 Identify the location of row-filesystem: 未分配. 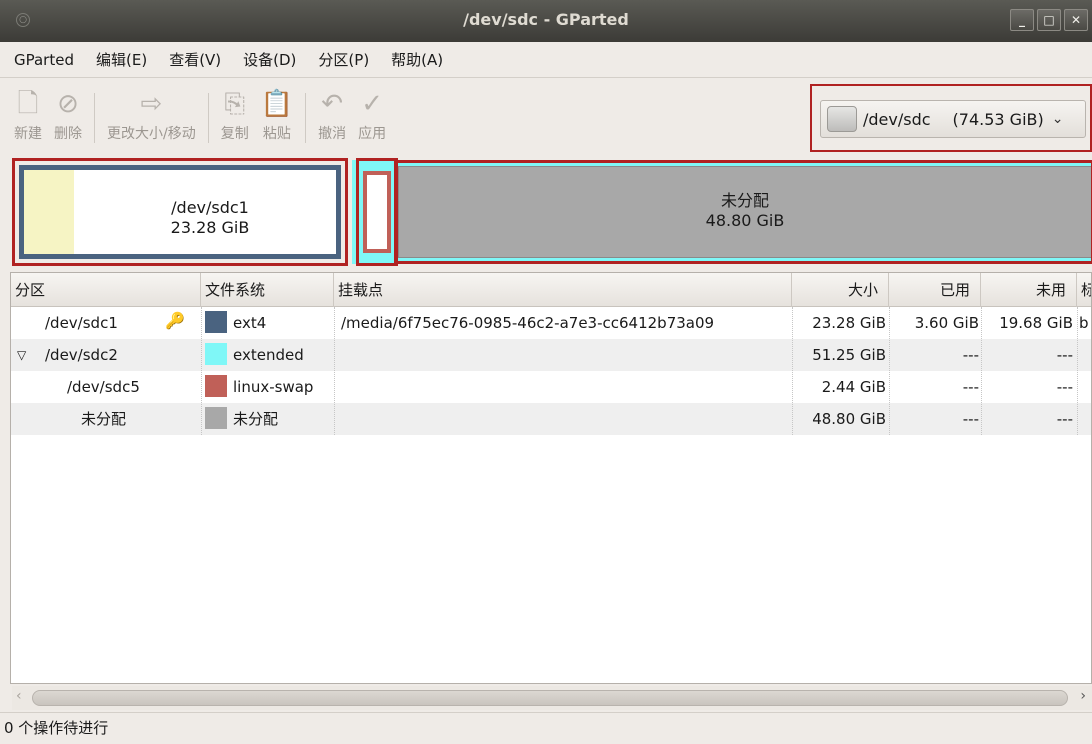
(241, 419).